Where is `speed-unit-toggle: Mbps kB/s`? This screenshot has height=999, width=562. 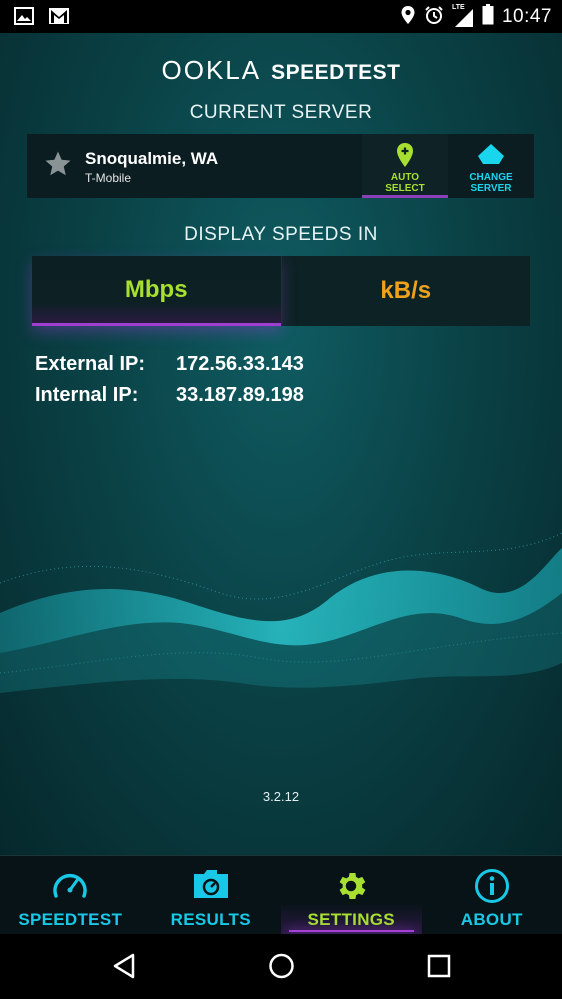
speed-unit-toggle: Mbps kB/s is located at coordinates (281, 291).